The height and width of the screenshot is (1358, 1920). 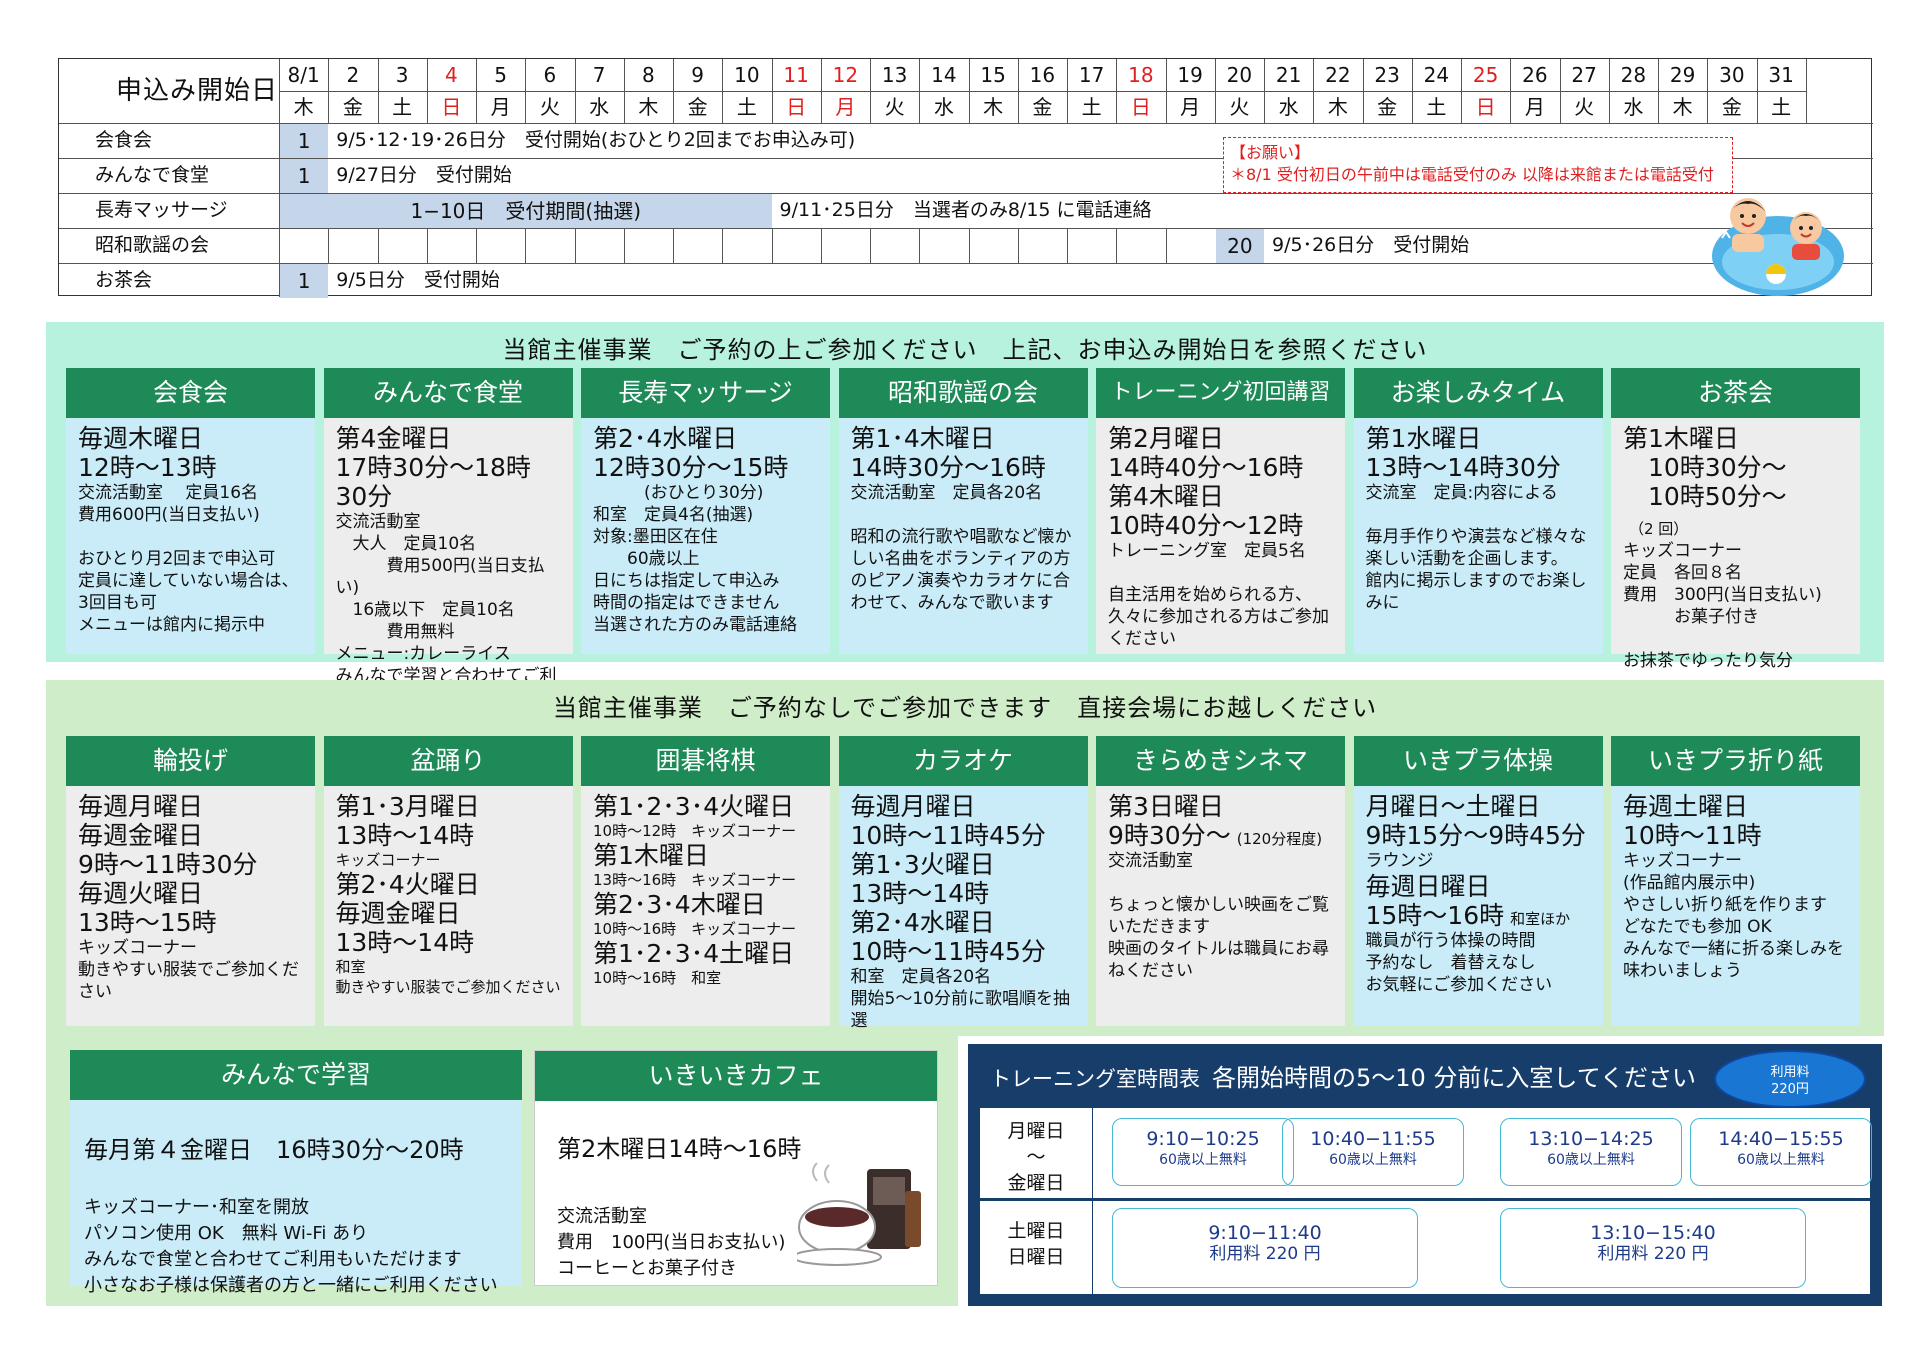 I want to click on card-title: みんなで食堂, so click(x=448, y=393).